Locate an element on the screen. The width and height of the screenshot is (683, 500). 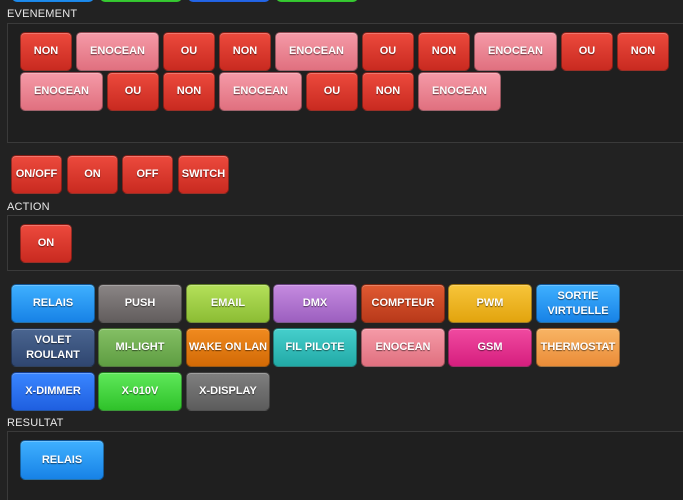
resultat-option-thermostat: THERMOSTAT is located at coordinates (578, 347).